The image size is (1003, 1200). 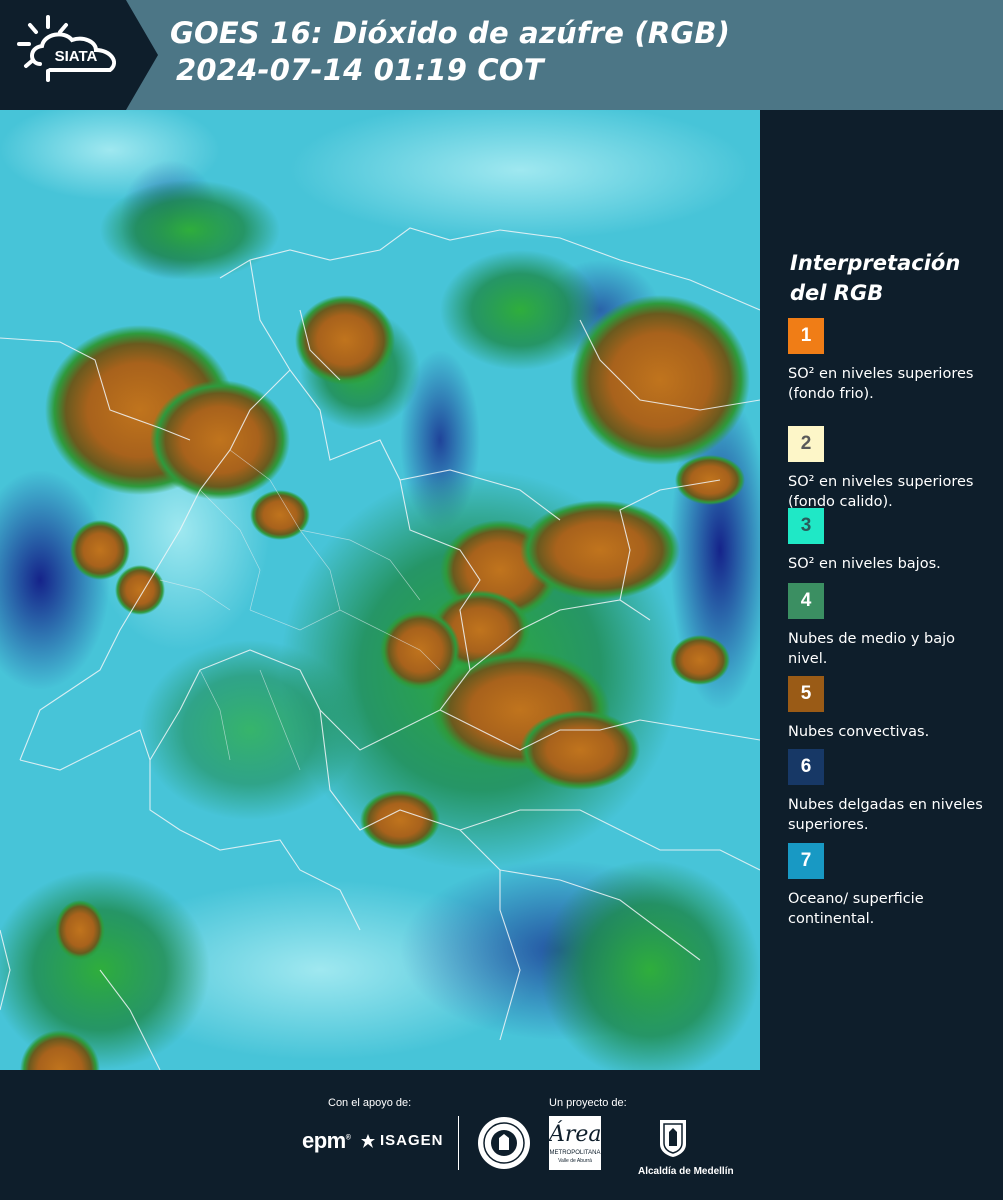 I want to click on legend-label: Nubes de medio y bajo nivel., so click(x=871, y=649).